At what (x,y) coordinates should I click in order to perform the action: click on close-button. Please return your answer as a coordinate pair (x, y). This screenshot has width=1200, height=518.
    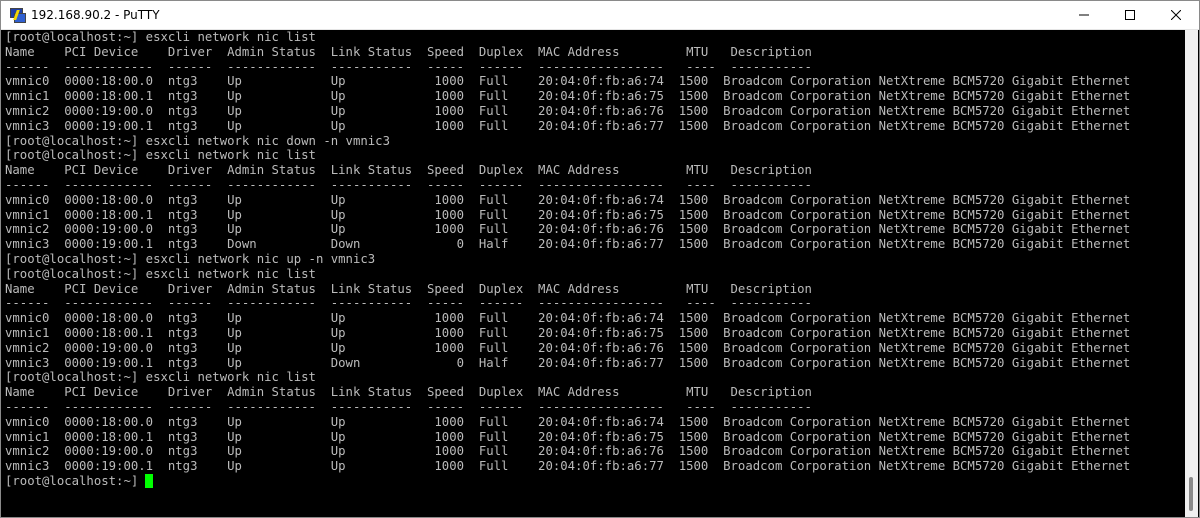
    Looking at the image, I should click on (1176, 15).